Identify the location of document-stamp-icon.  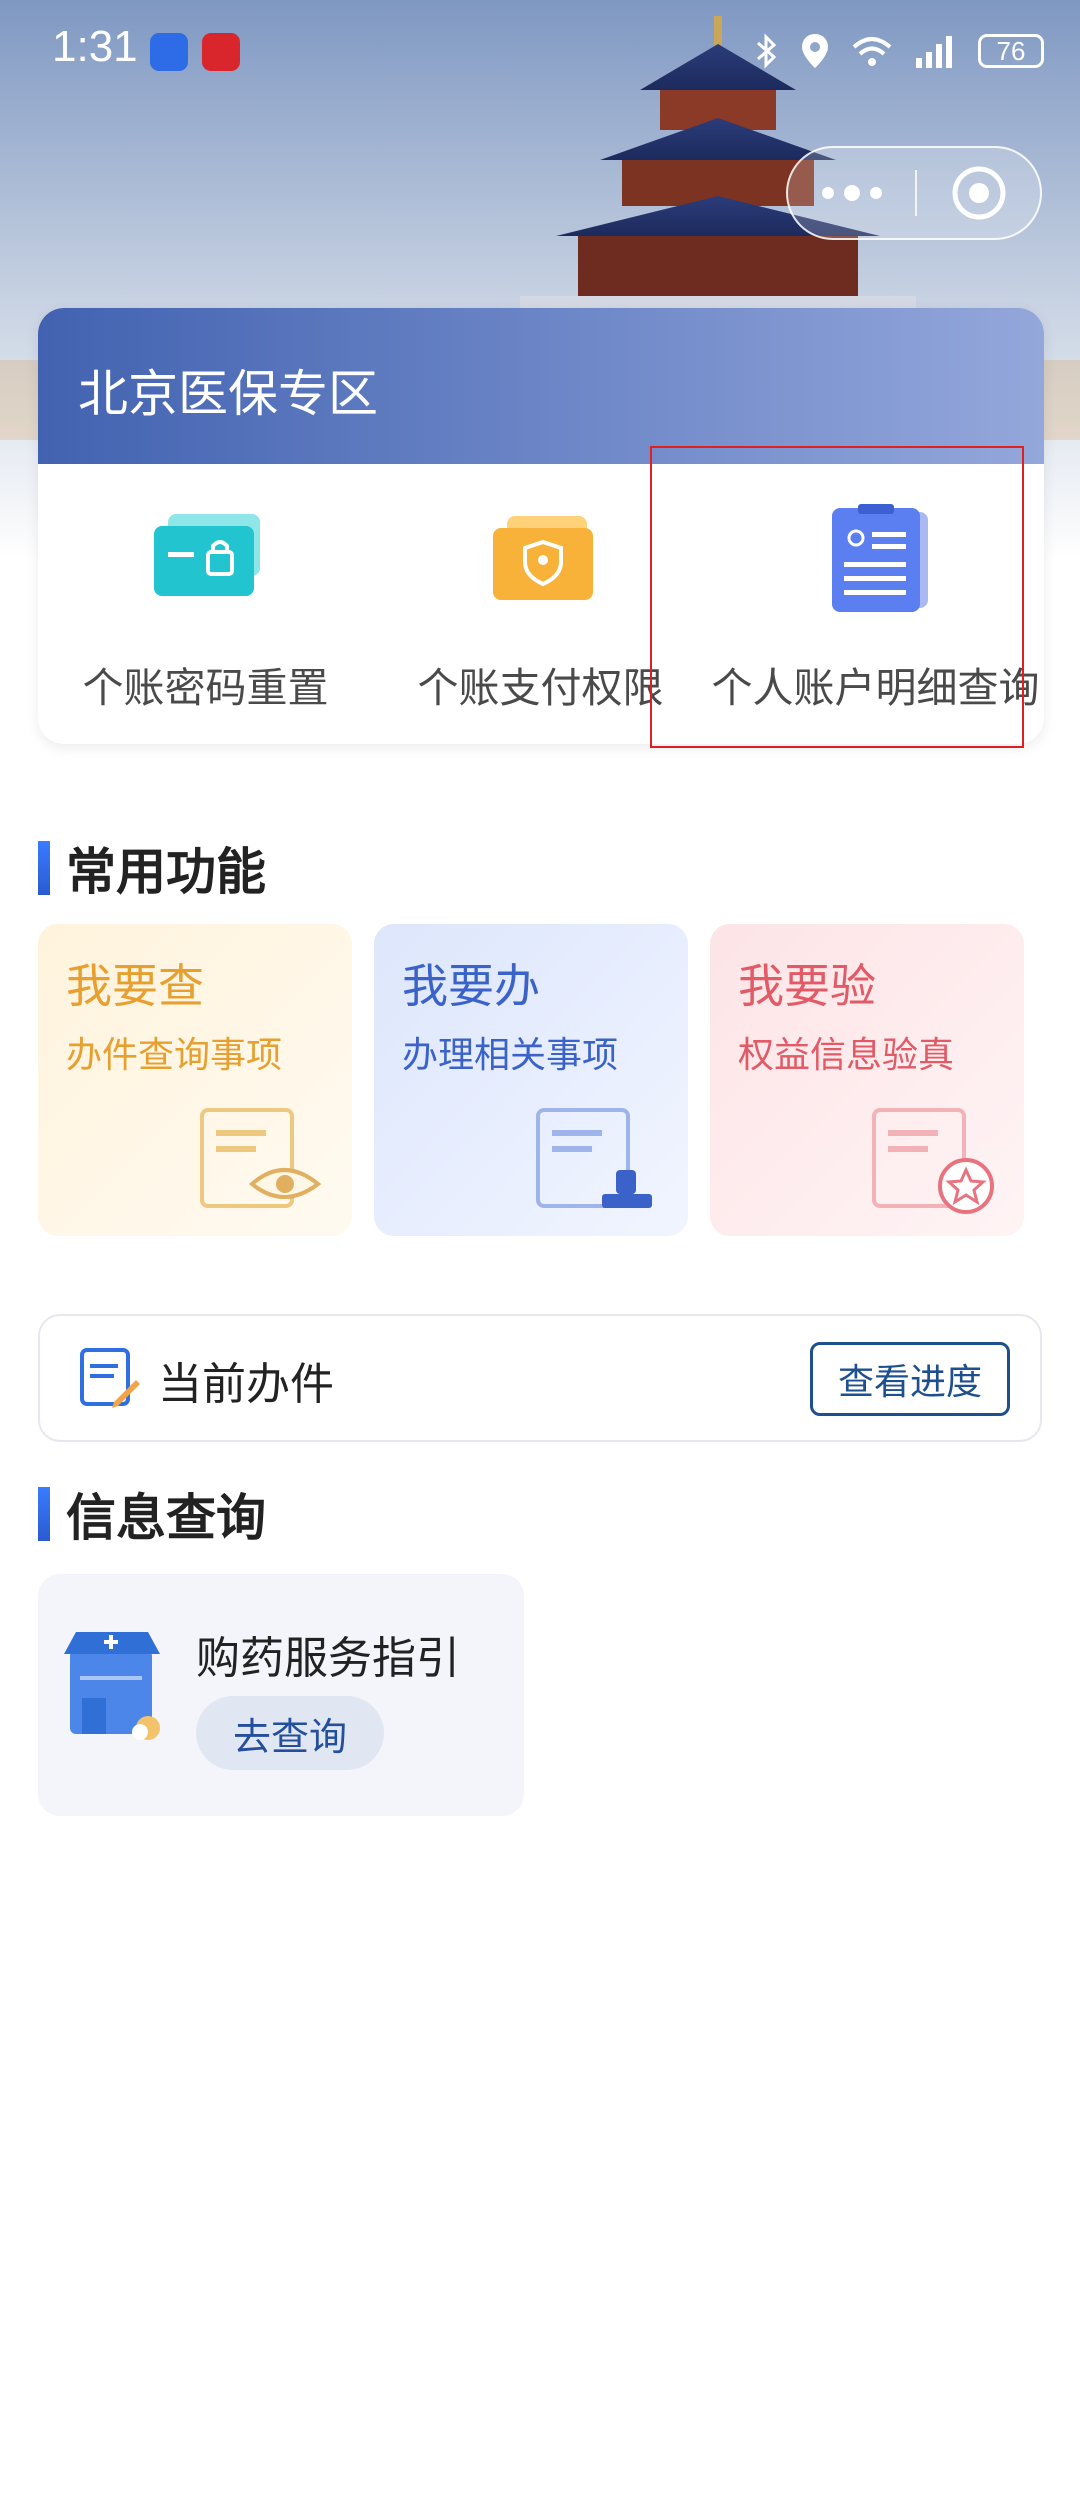
(594, 1158).